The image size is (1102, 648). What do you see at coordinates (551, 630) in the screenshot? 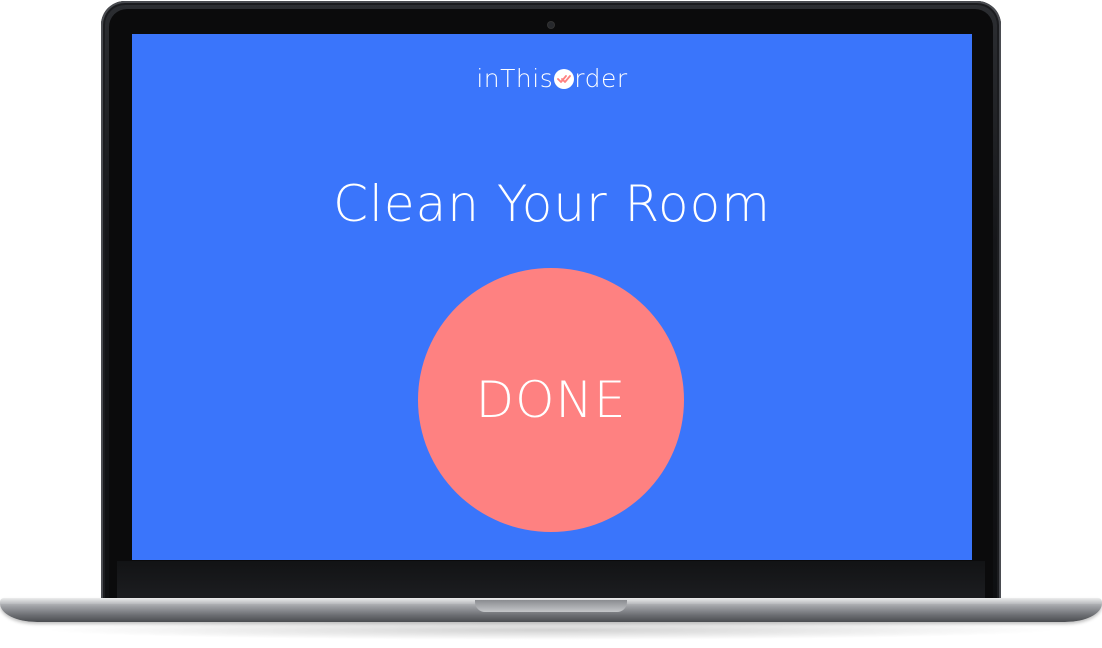
I see `laptop-shadow` at bounding box center [551, 630].